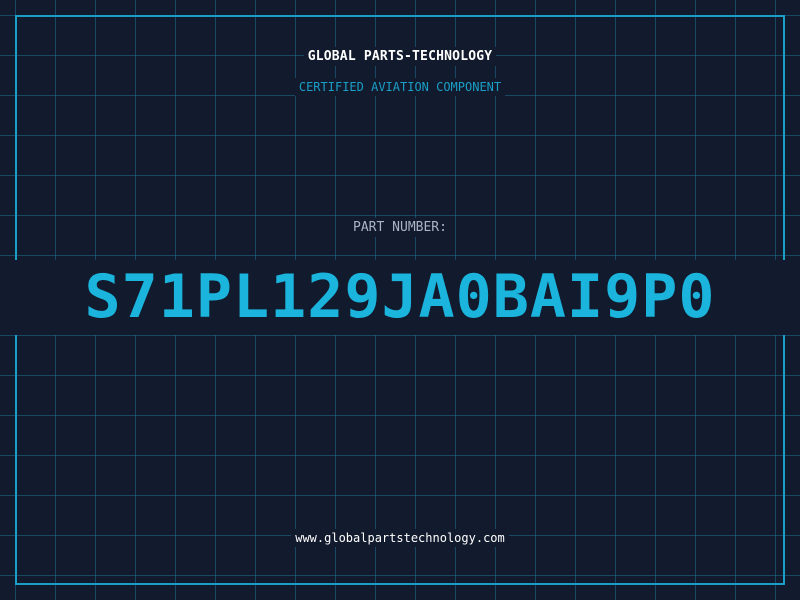  I want to click on certification-subtitle: CERTIFIED AVIATION COMPONENT, so click(400, 87).